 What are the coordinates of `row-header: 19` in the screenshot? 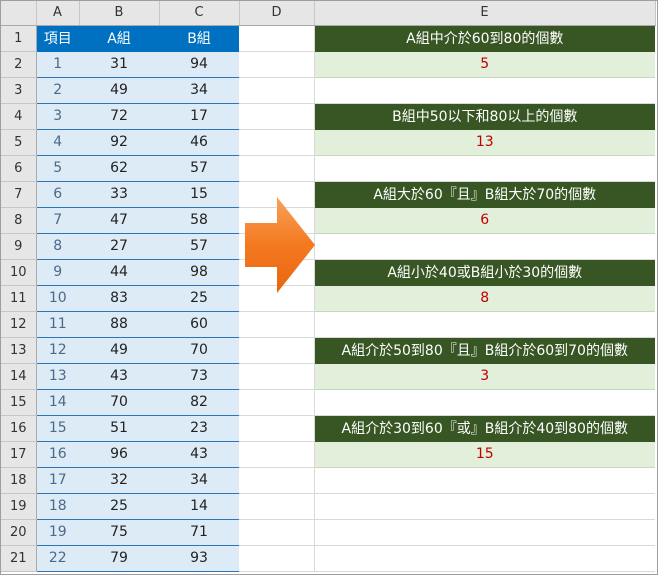 It's located at (19, 506).